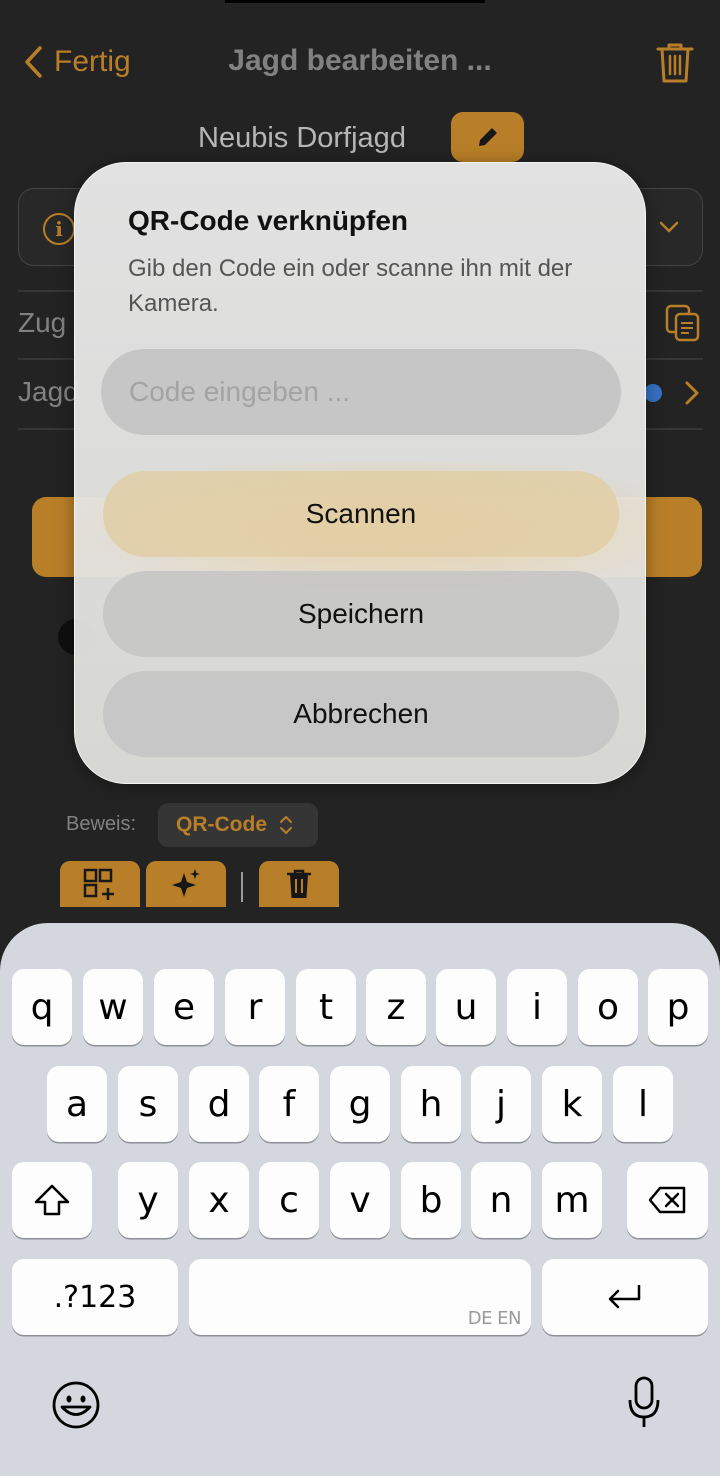 This screenshot has height=1476, width=720. What do you see at coordinates (608, 1007) in the screenshot?
I see `key-o: o` at bounding box center [608, 1007].